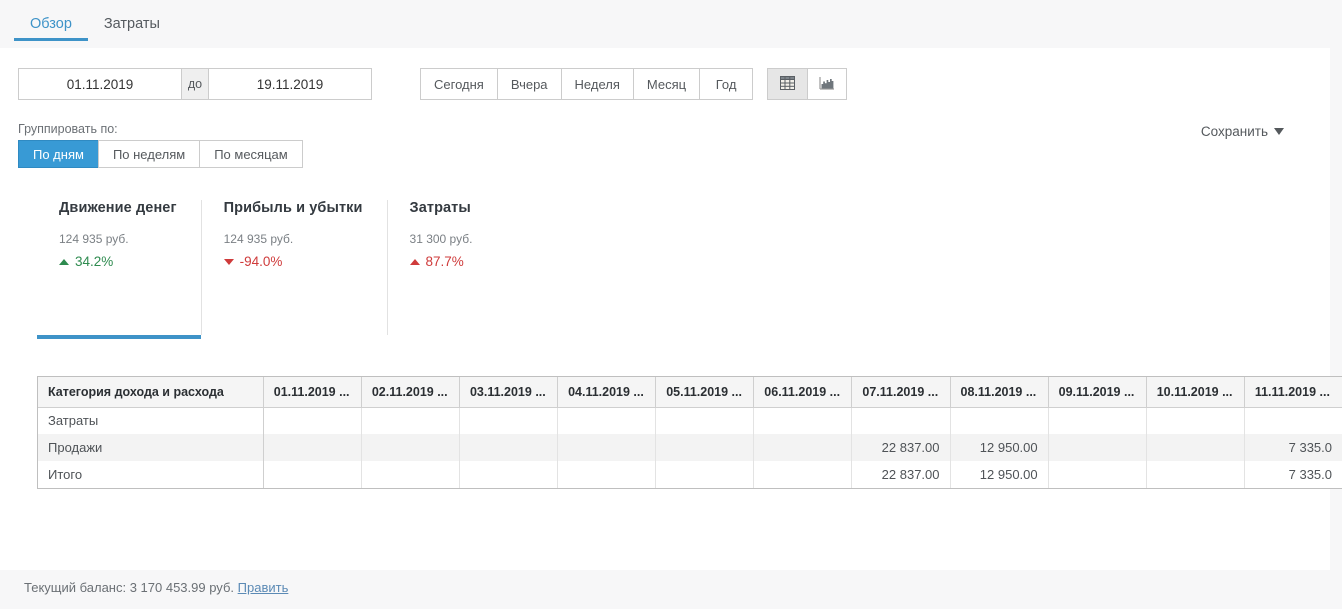  What do you see at coordinates (228, 261) in the screenshot?
I see `triangle-down-icon` at bounding box center [228, 261].